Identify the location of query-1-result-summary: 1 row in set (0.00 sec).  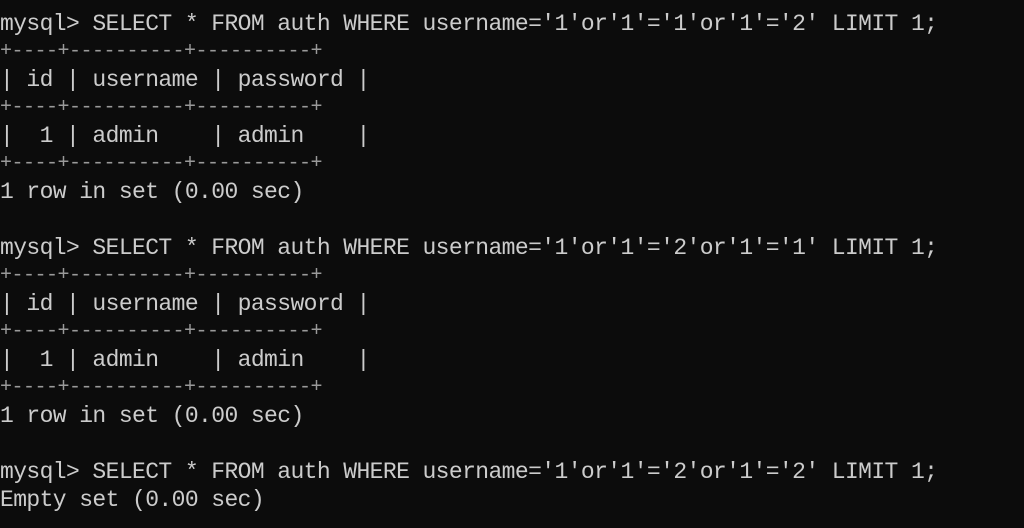
(152, 192).